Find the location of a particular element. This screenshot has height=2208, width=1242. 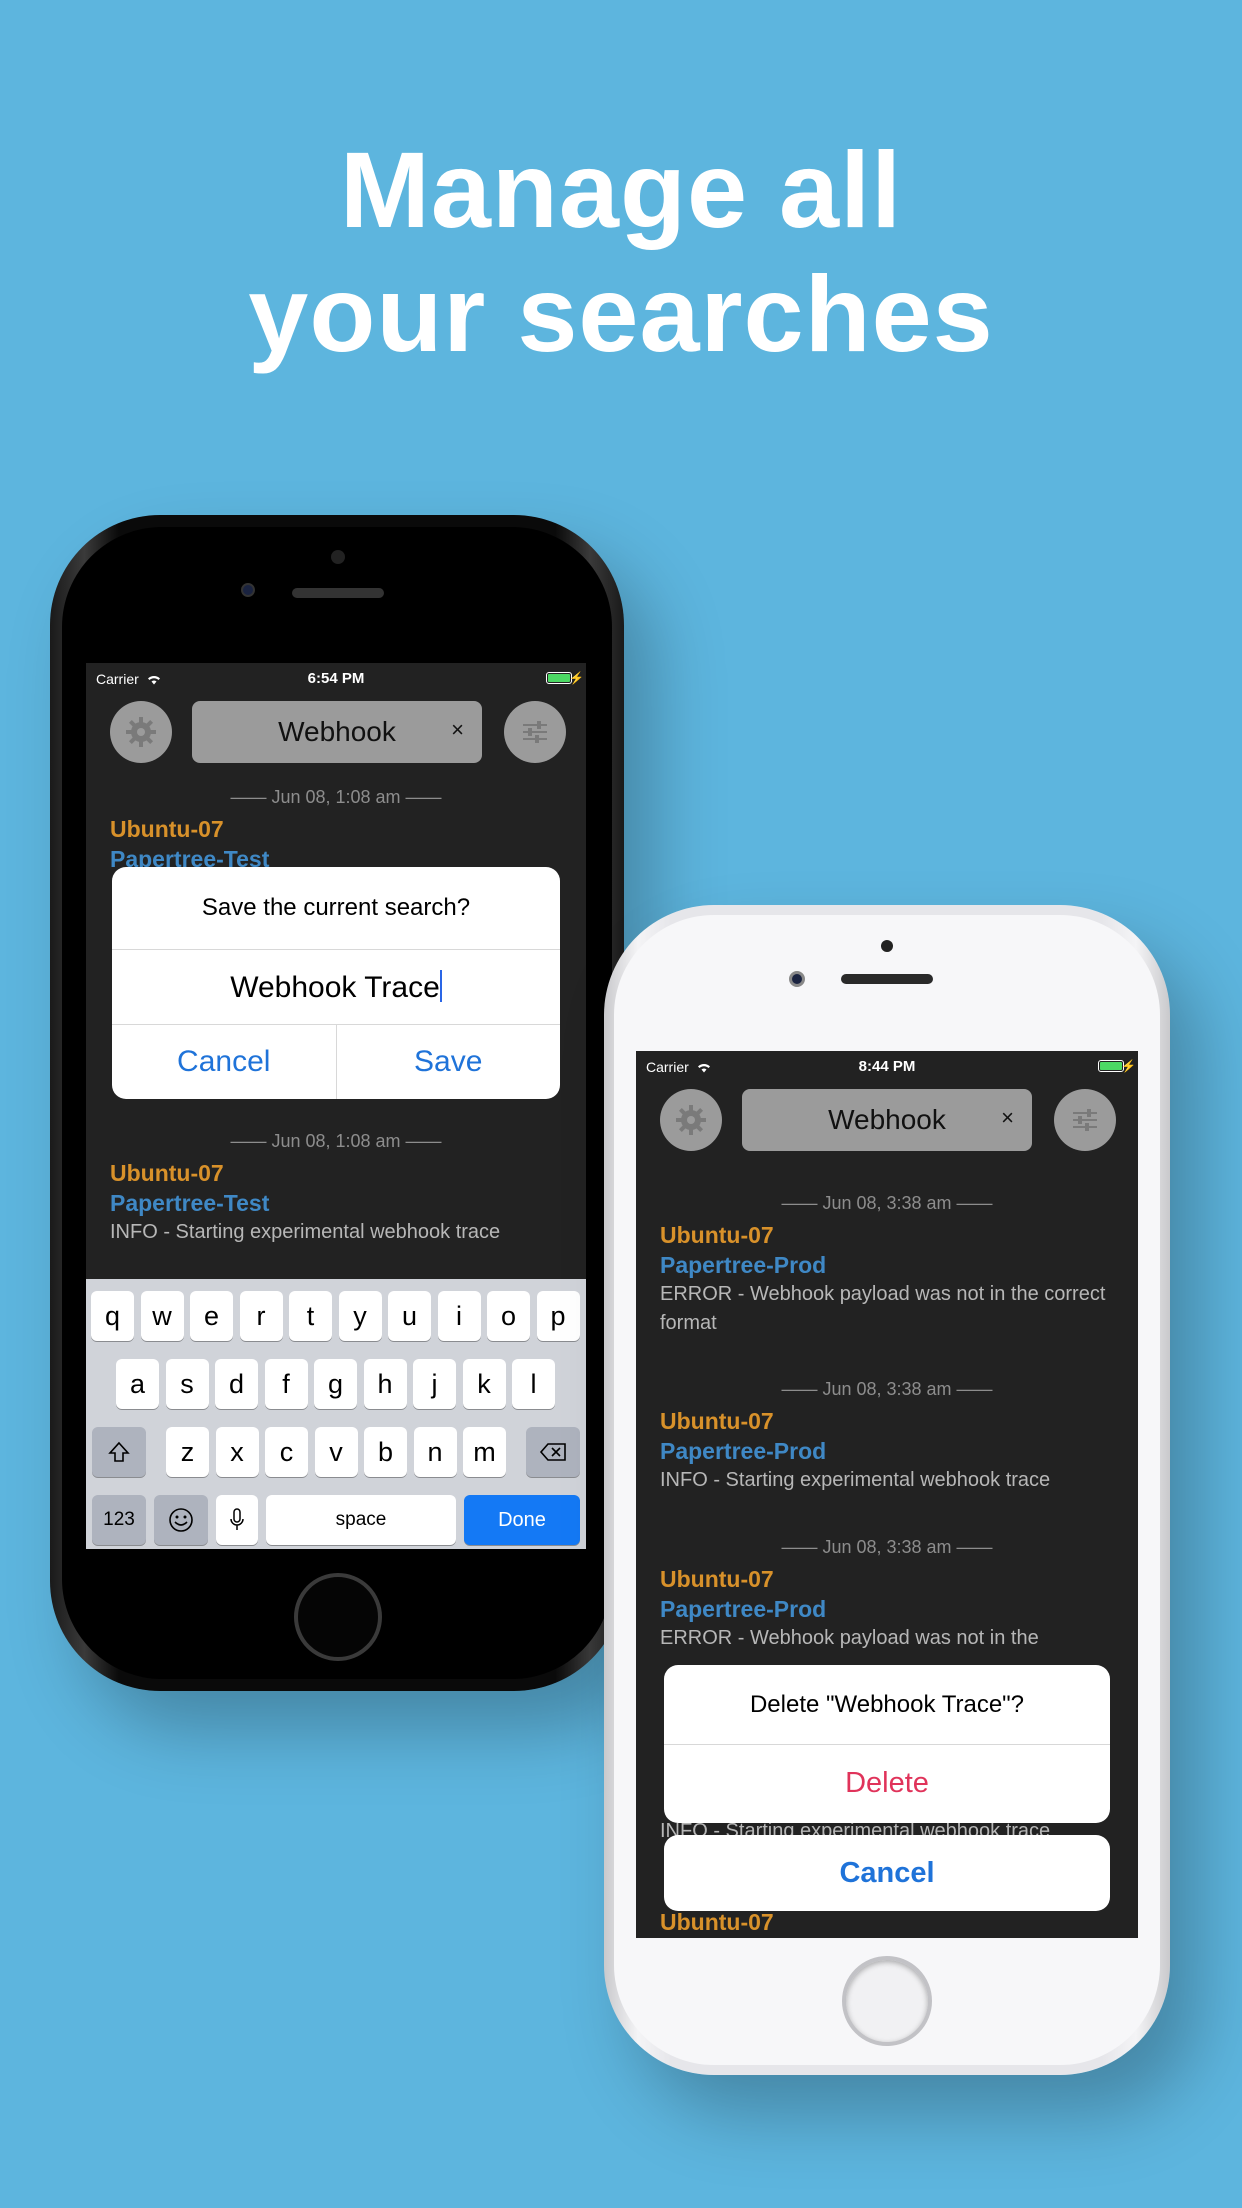

key-o: o is located at coordinates (508, 1316).